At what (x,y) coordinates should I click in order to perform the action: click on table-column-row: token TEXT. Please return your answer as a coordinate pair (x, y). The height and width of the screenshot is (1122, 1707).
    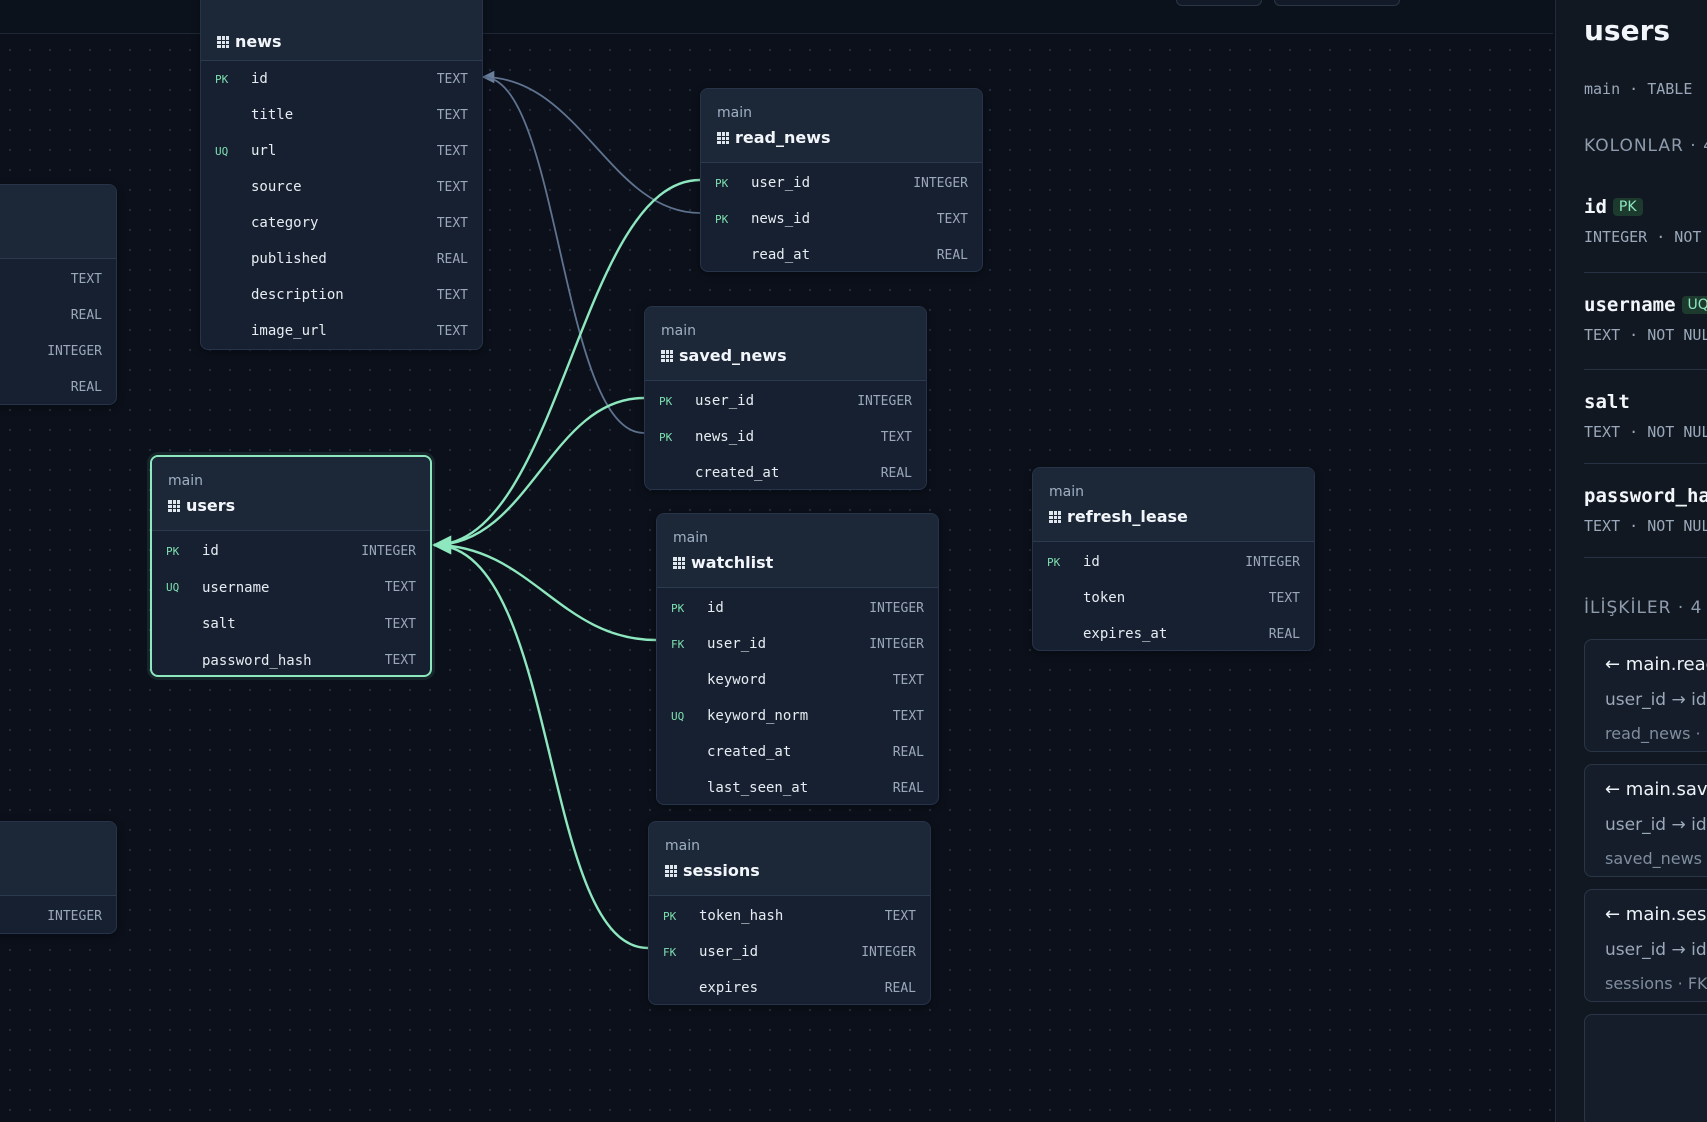
    Looking at the image, I should click on (1173, 598).